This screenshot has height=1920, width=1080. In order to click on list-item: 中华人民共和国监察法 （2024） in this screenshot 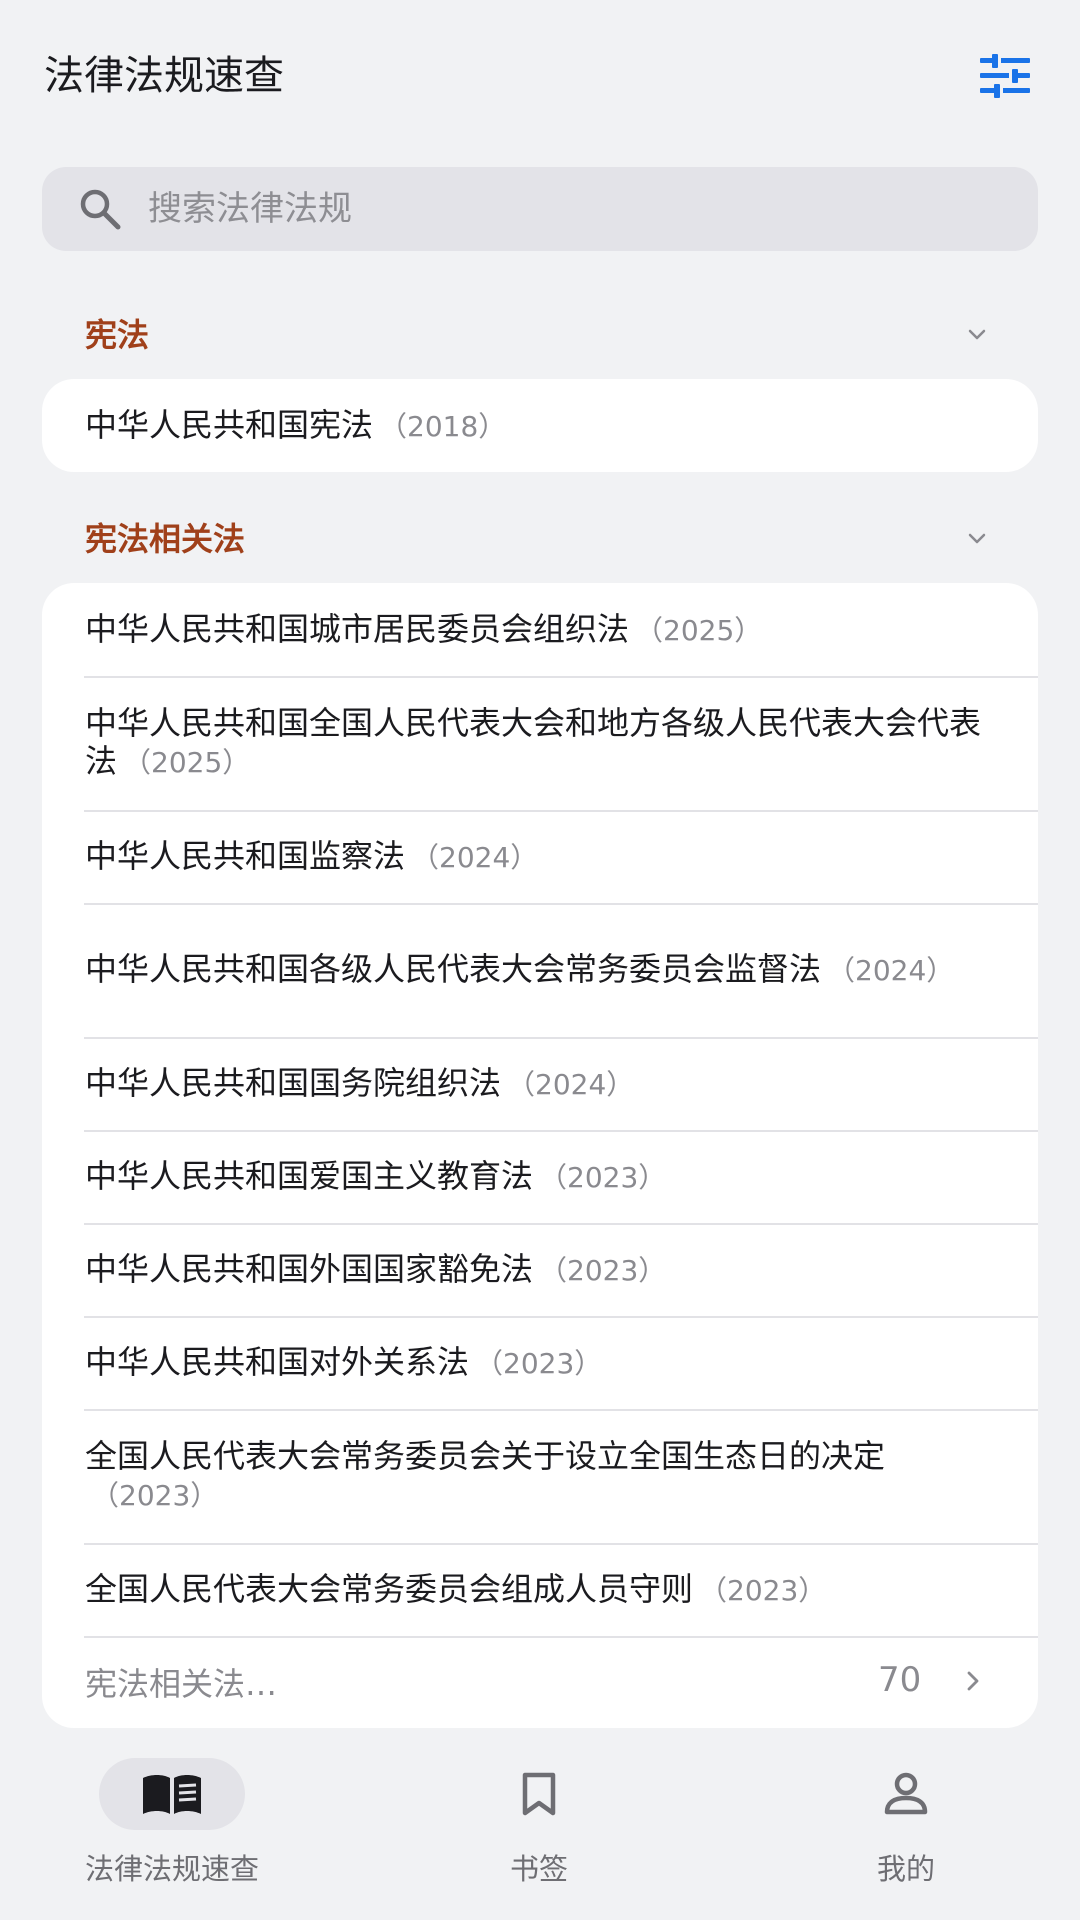, I will do `click(540, 856)`.